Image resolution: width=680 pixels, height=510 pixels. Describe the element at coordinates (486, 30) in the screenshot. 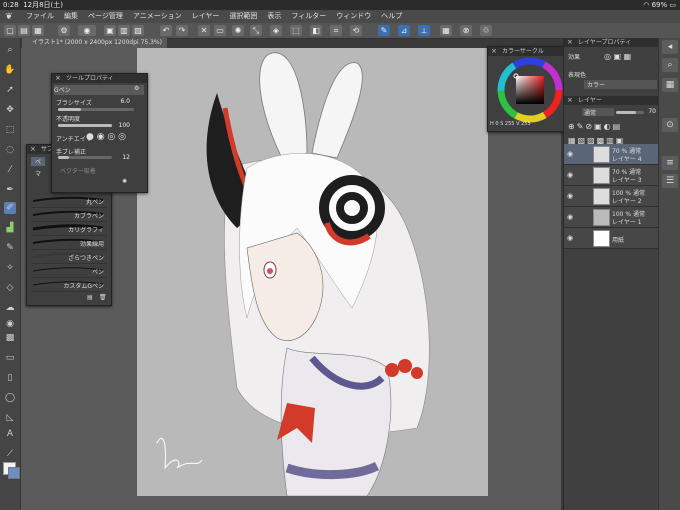

I see `assist-icon: ♲` at that location.